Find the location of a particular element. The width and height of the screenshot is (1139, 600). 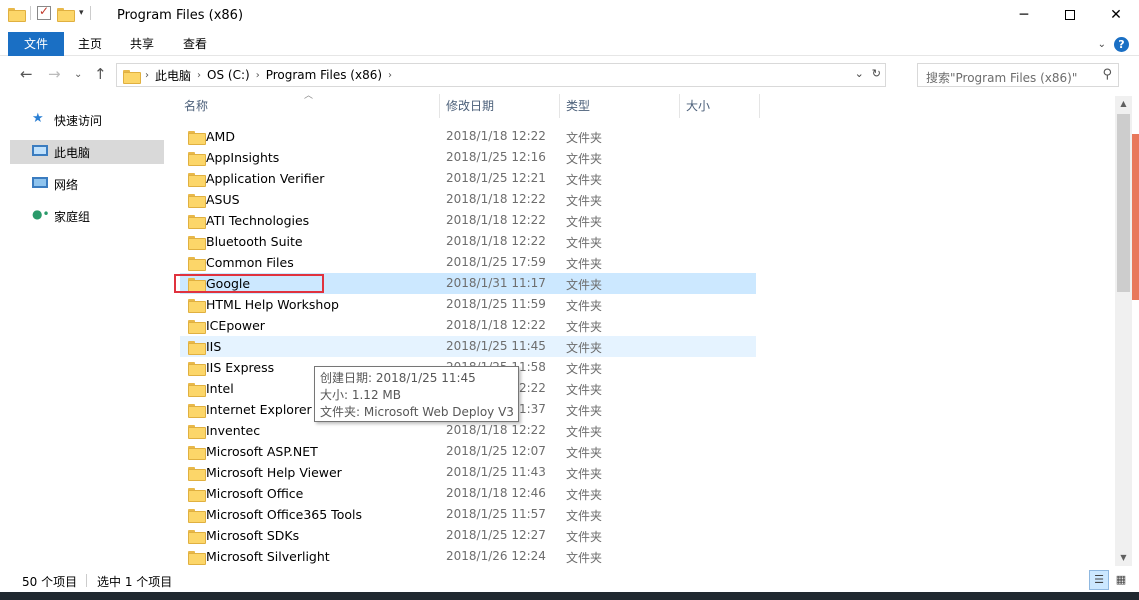

new-folder-icon is located at coordinates (66, 14).